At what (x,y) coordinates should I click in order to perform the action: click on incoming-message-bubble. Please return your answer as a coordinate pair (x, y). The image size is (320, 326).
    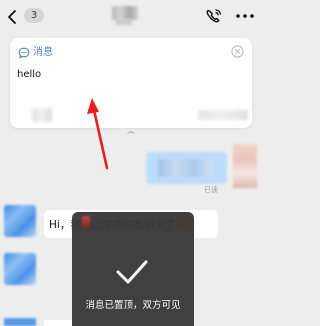
    Looking at the image, I should click on (59, 323).